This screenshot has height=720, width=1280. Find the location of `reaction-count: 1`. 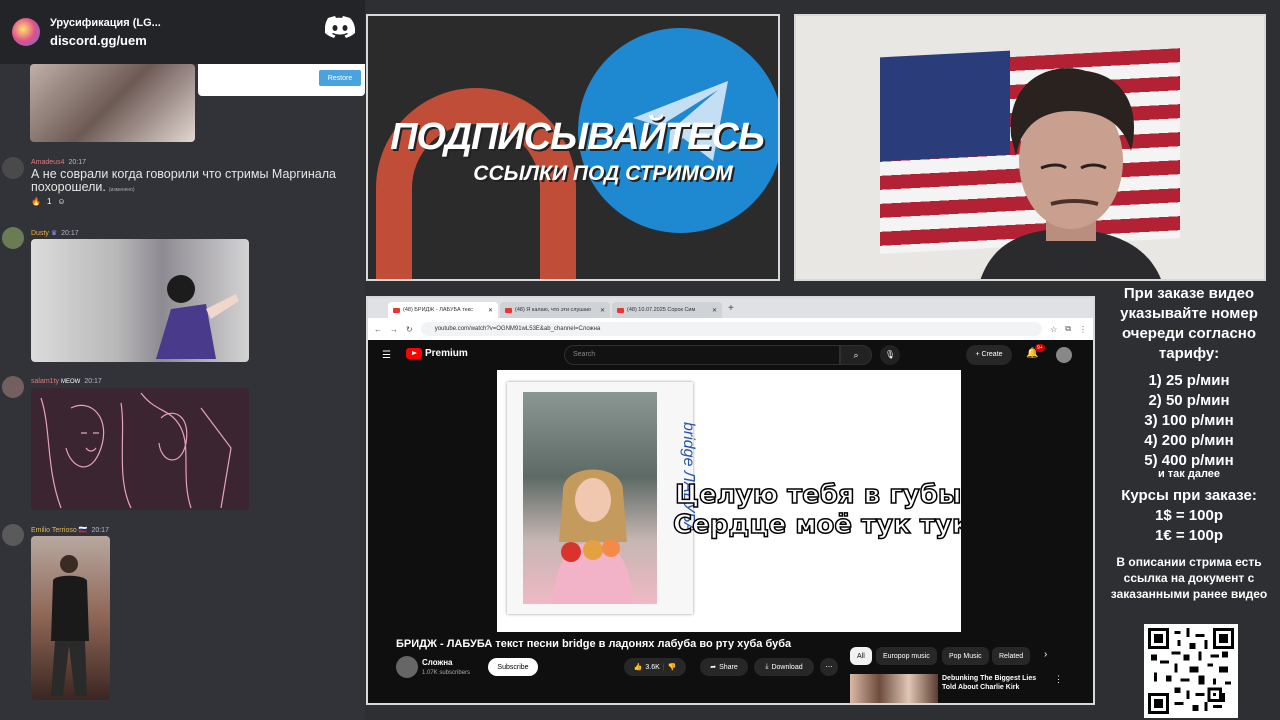

reaction-count: 1 is located at coordinates (49, 201).